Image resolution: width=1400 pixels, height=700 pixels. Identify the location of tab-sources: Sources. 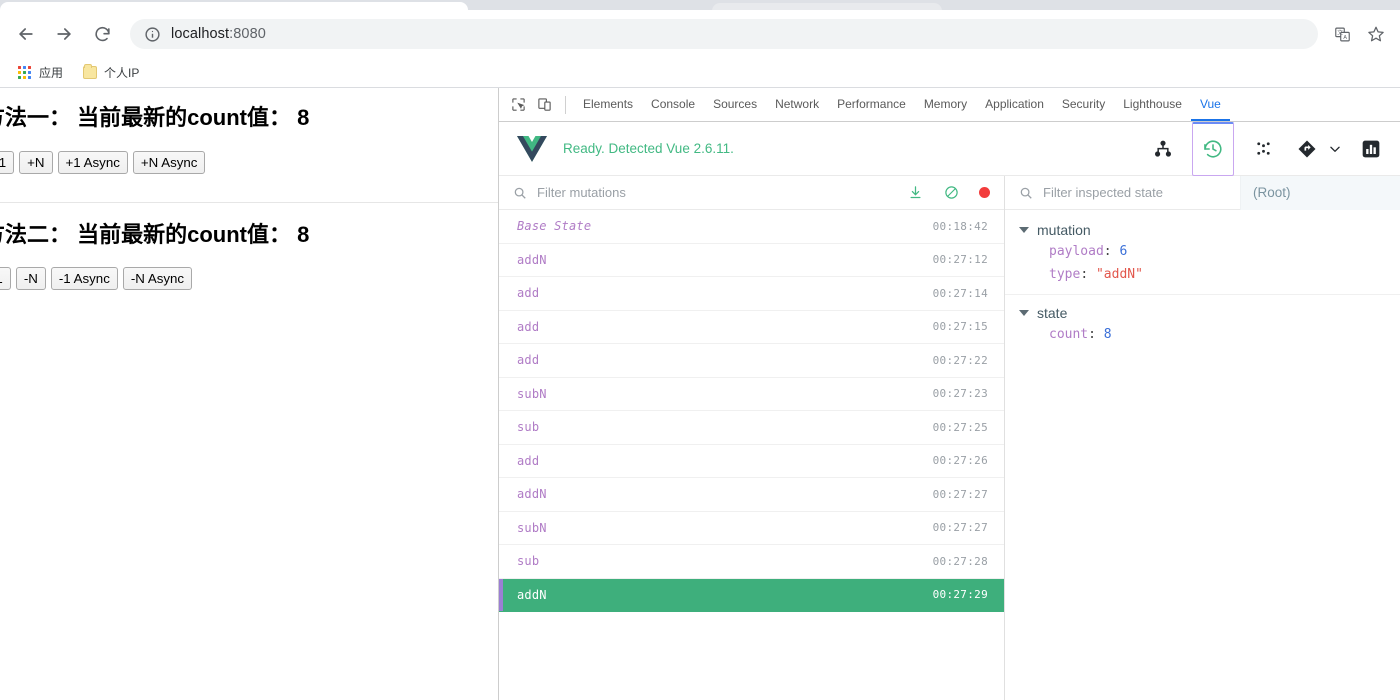
(735, 104).